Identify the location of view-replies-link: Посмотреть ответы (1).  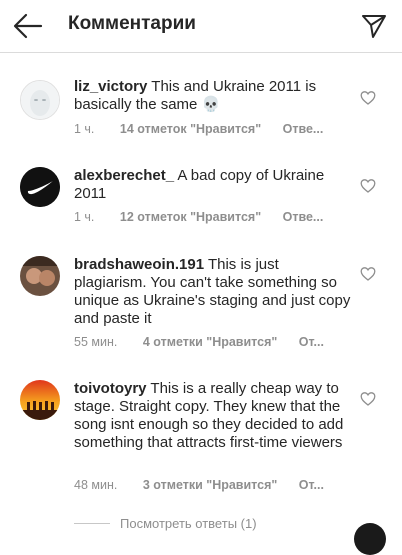
(165, 523).